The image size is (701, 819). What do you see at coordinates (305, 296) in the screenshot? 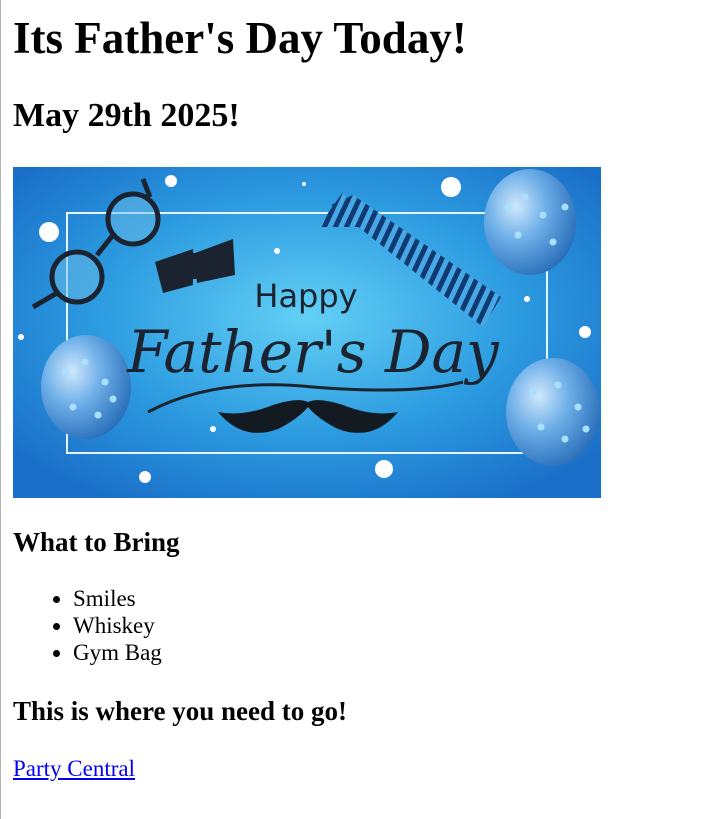
I see `banner-text-happy: Happy` at bounding box center [305, 296].